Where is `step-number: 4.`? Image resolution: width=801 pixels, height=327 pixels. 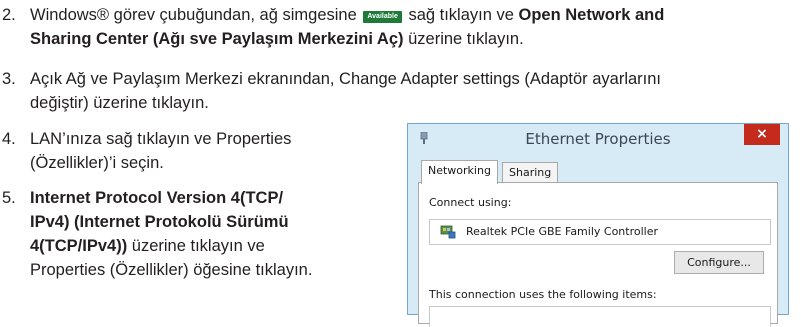 step-number: 4. is located at coordinates (9, 139).